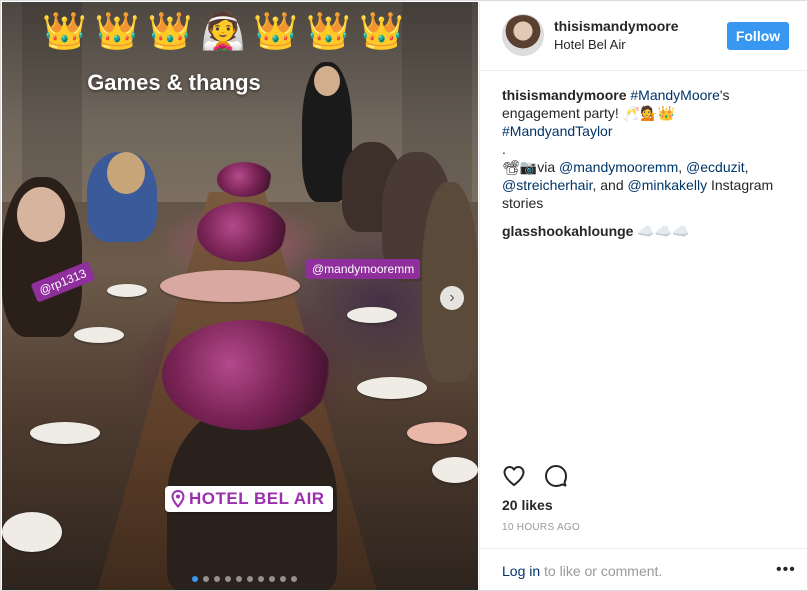 This screenshot has width=808, height=591. I want to click on heart-icon, so click(514, 476).